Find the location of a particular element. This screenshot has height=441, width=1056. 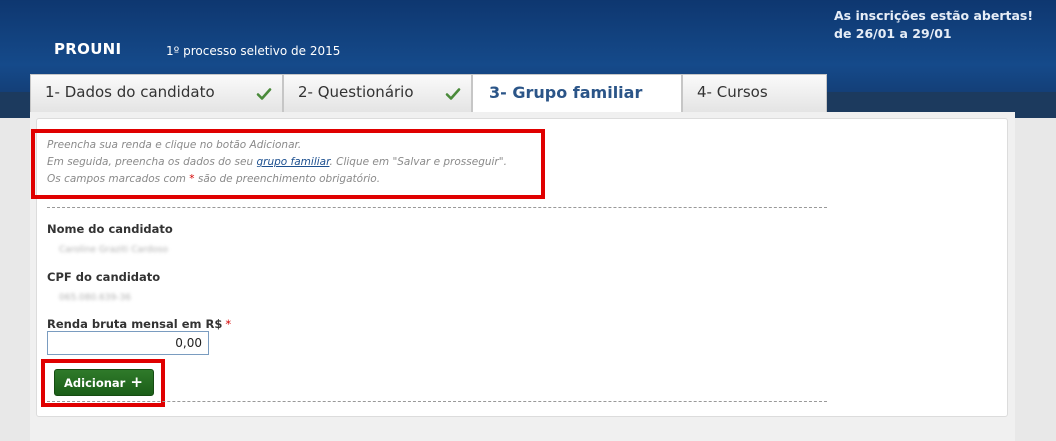

add-button-label: Adicionar is located at coordinates (95, 382).